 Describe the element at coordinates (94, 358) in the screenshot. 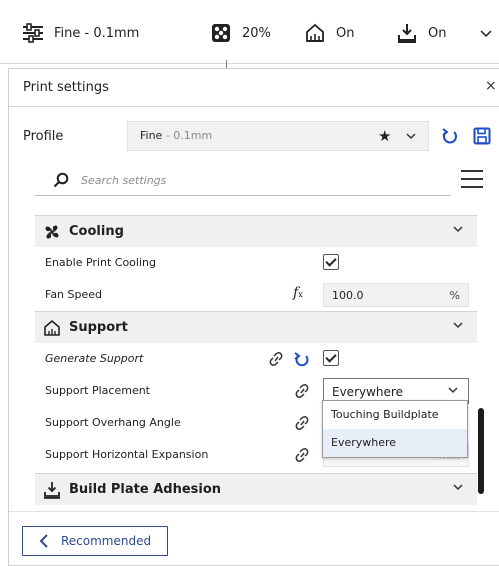

I see `setting-label: Generate Support` at that location.